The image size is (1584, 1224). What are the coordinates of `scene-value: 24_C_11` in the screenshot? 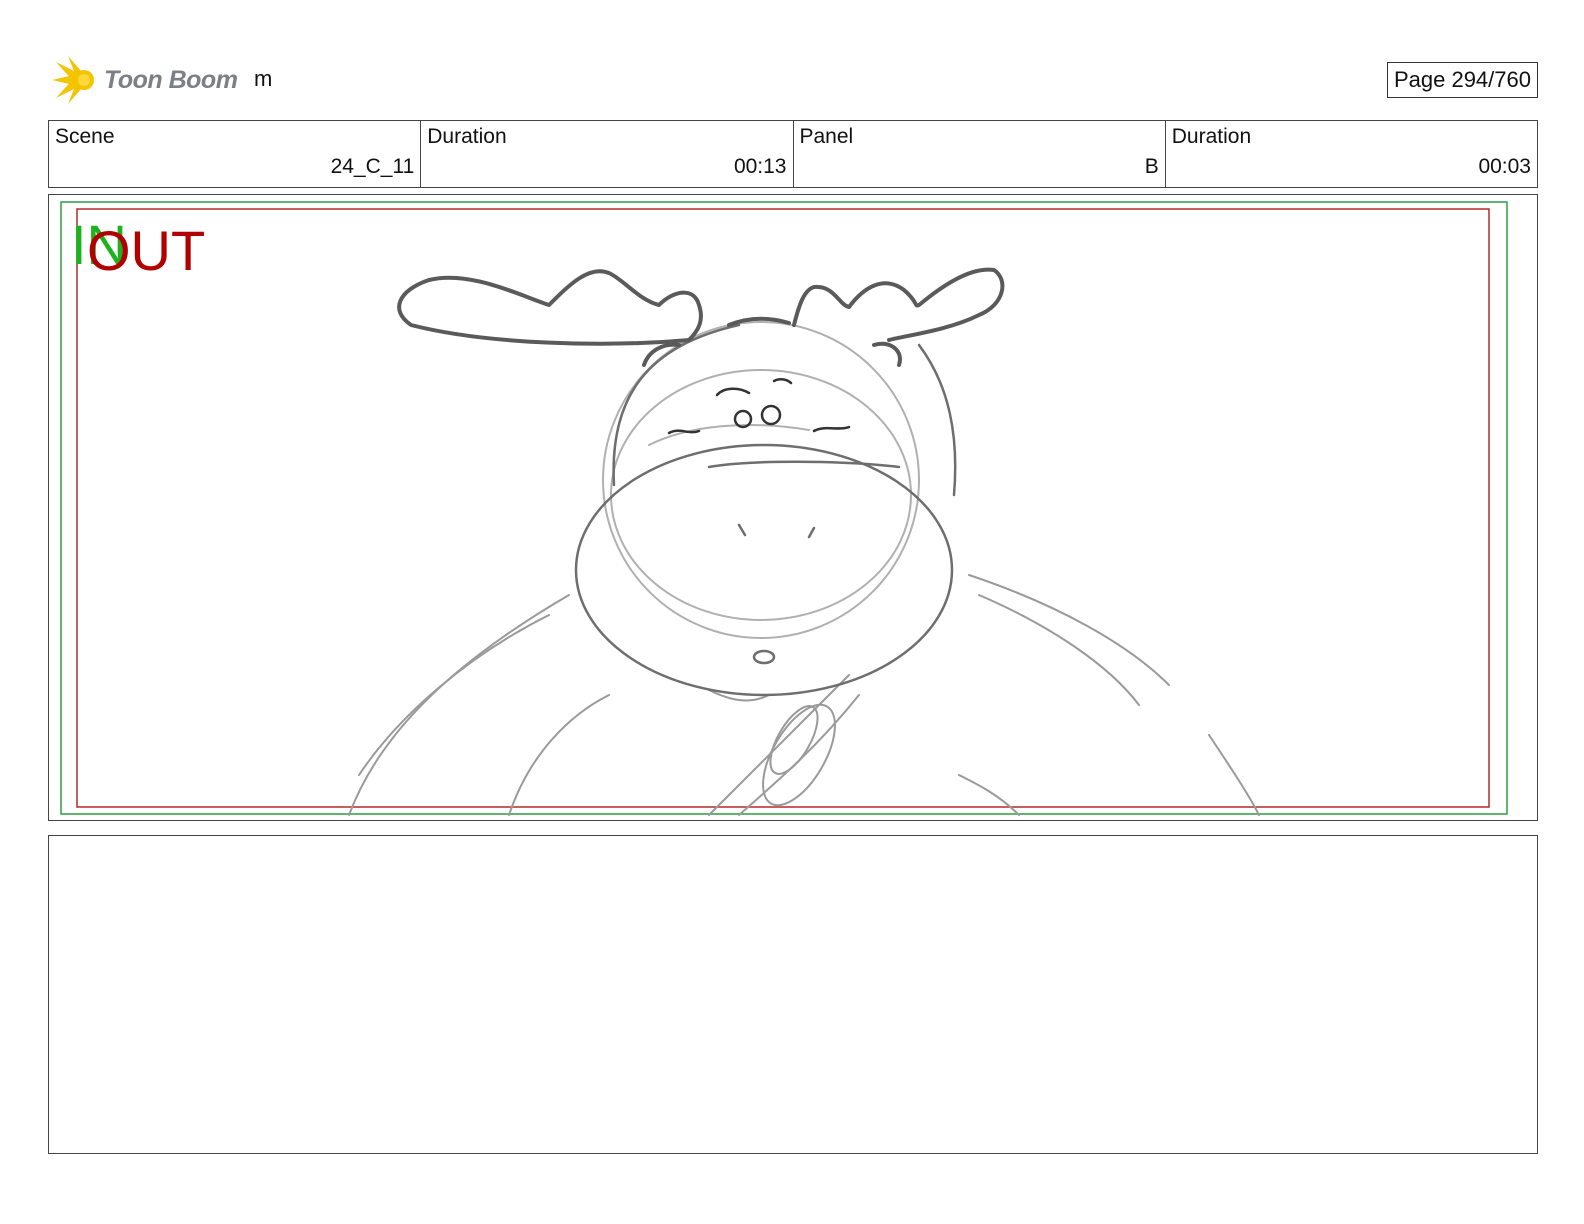 It's located at (372, 166).